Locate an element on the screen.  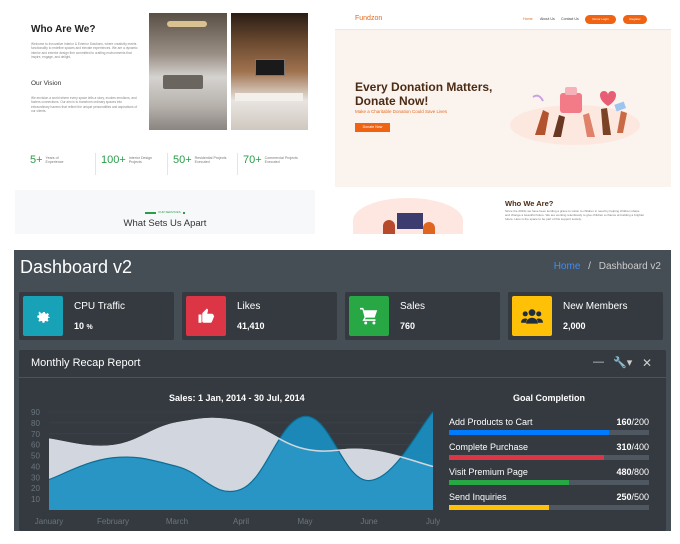
donor-login-button: Donor Login is located at coordinates (600, 19).